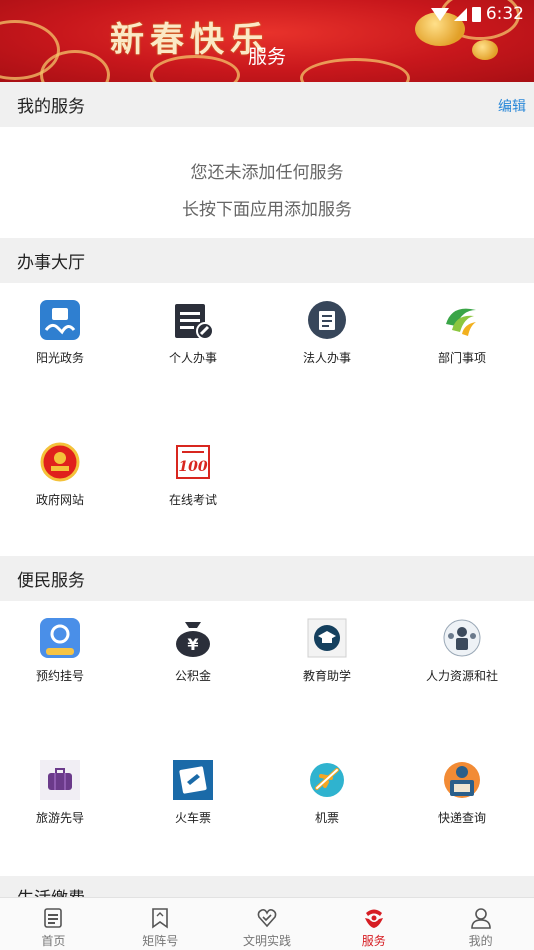 Image resolution: width=534 pixels, height=950 pixels. What do you see at coordinates (193, 320) in the screenshot?
I see `personal-affairs-icon` at bounding box center [193, 320].